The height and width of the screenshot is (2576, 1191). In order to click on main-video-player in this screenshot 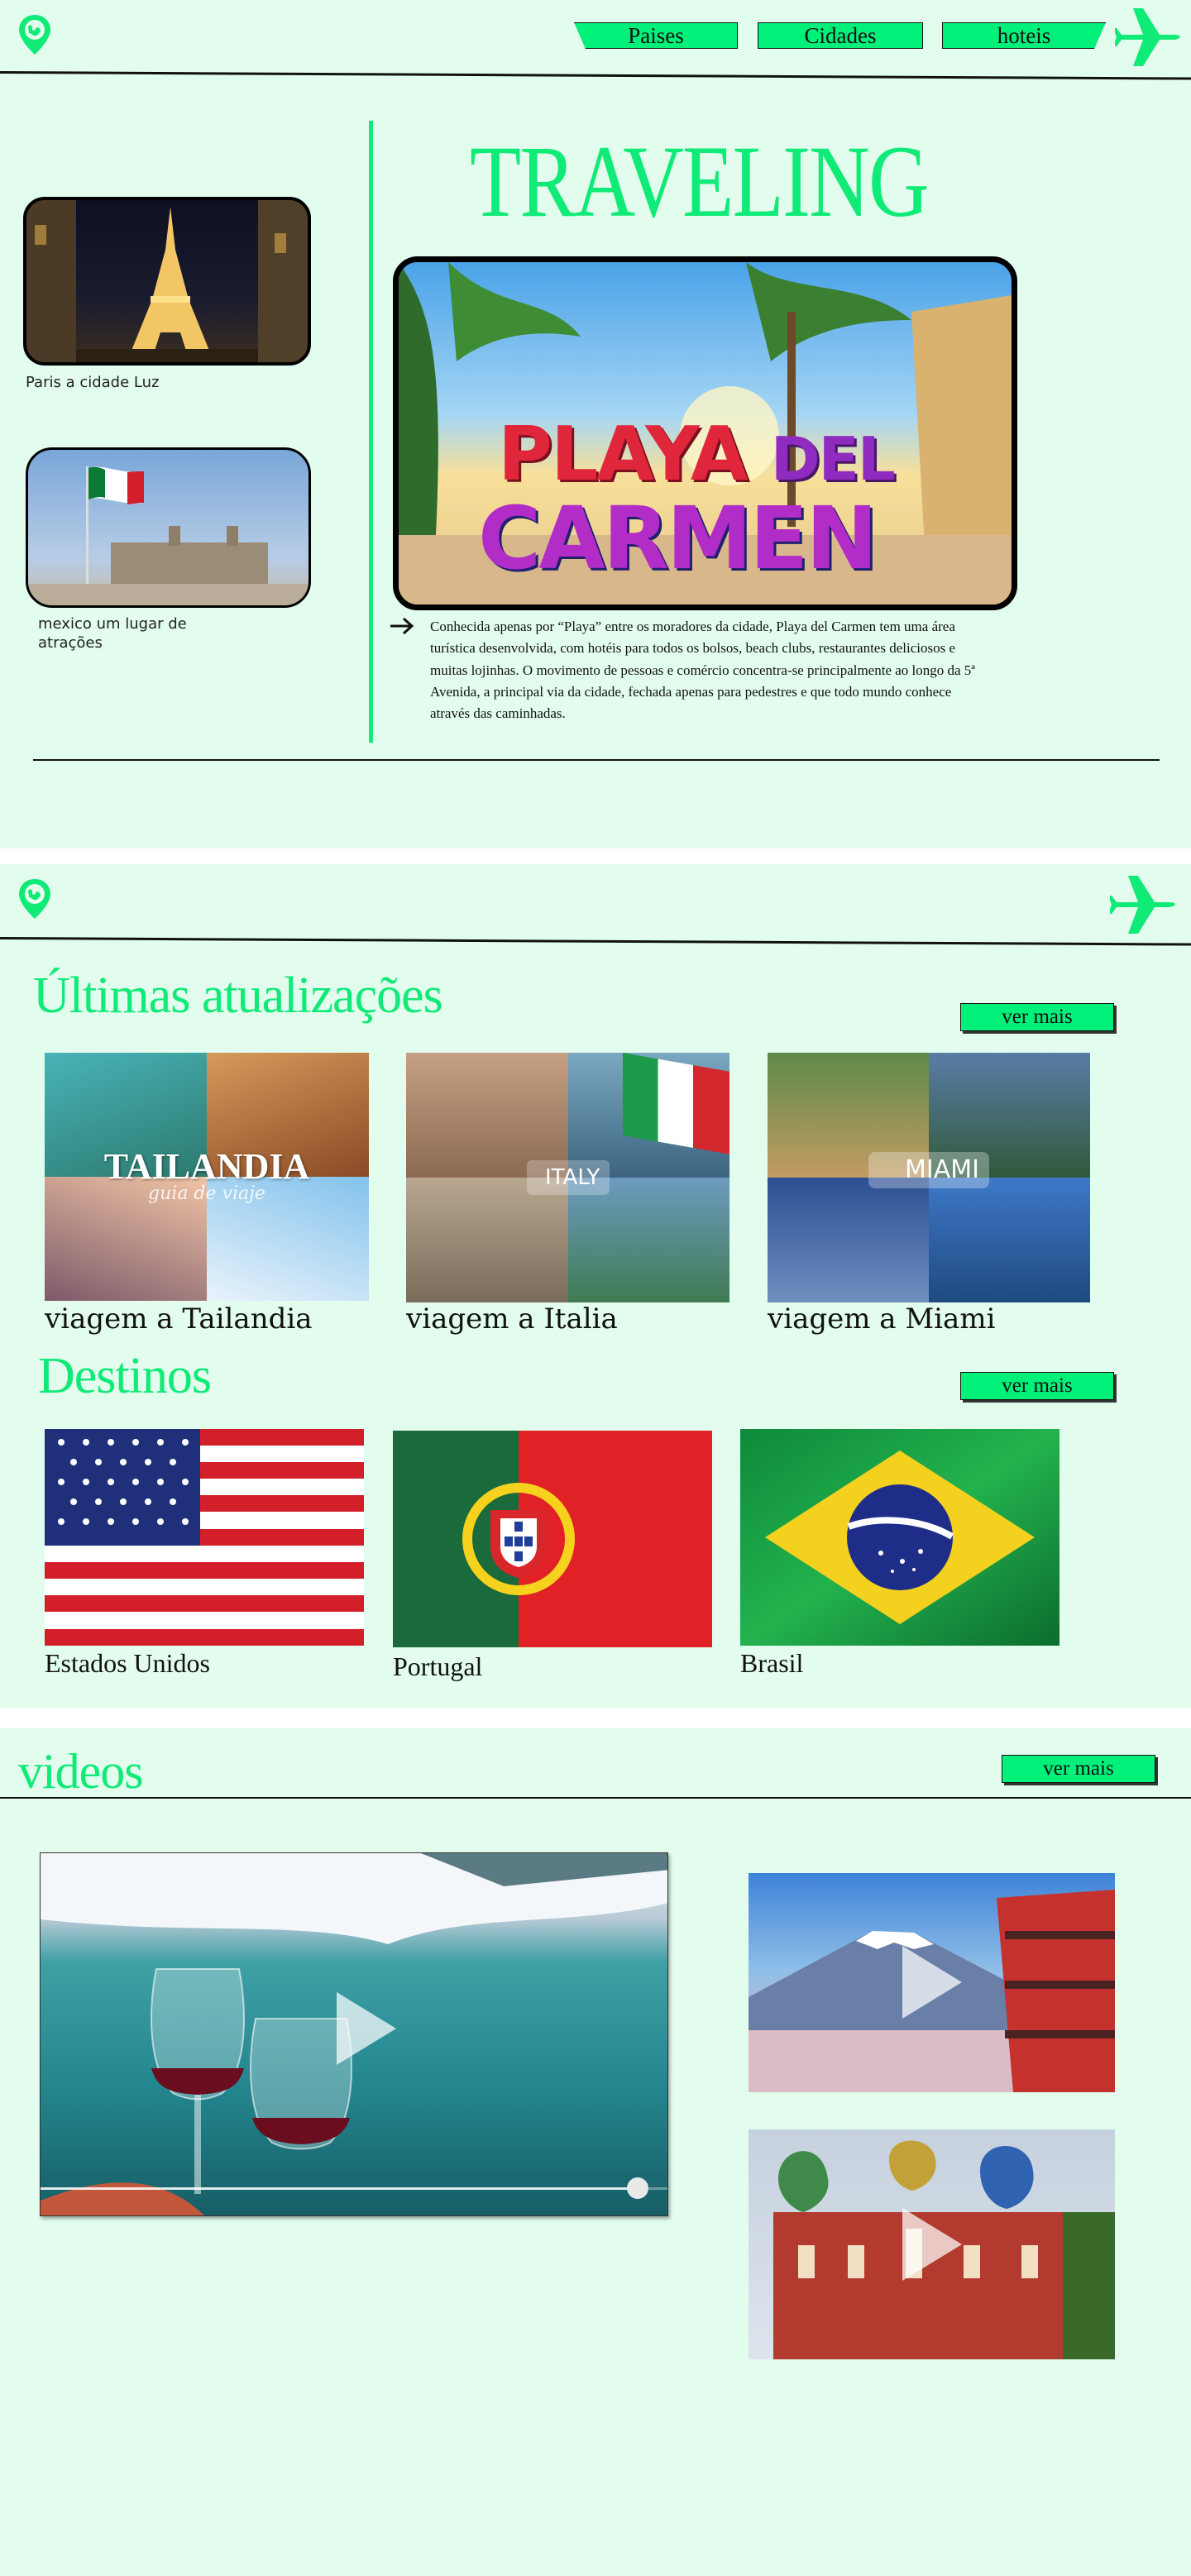, I will do `click(354, 2034)`.